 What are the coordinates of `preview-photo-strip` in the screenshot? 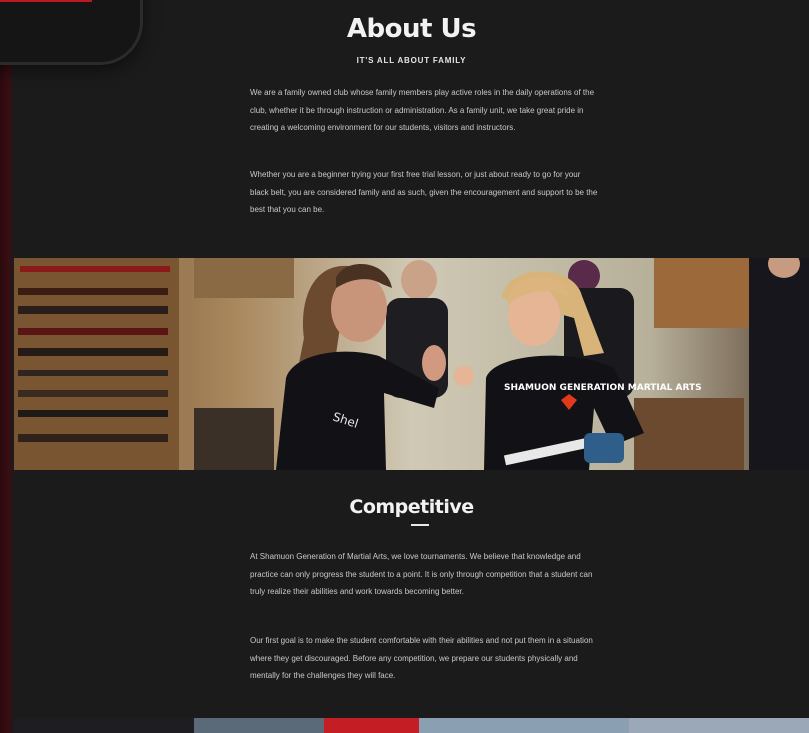 It's located at (411, 725).